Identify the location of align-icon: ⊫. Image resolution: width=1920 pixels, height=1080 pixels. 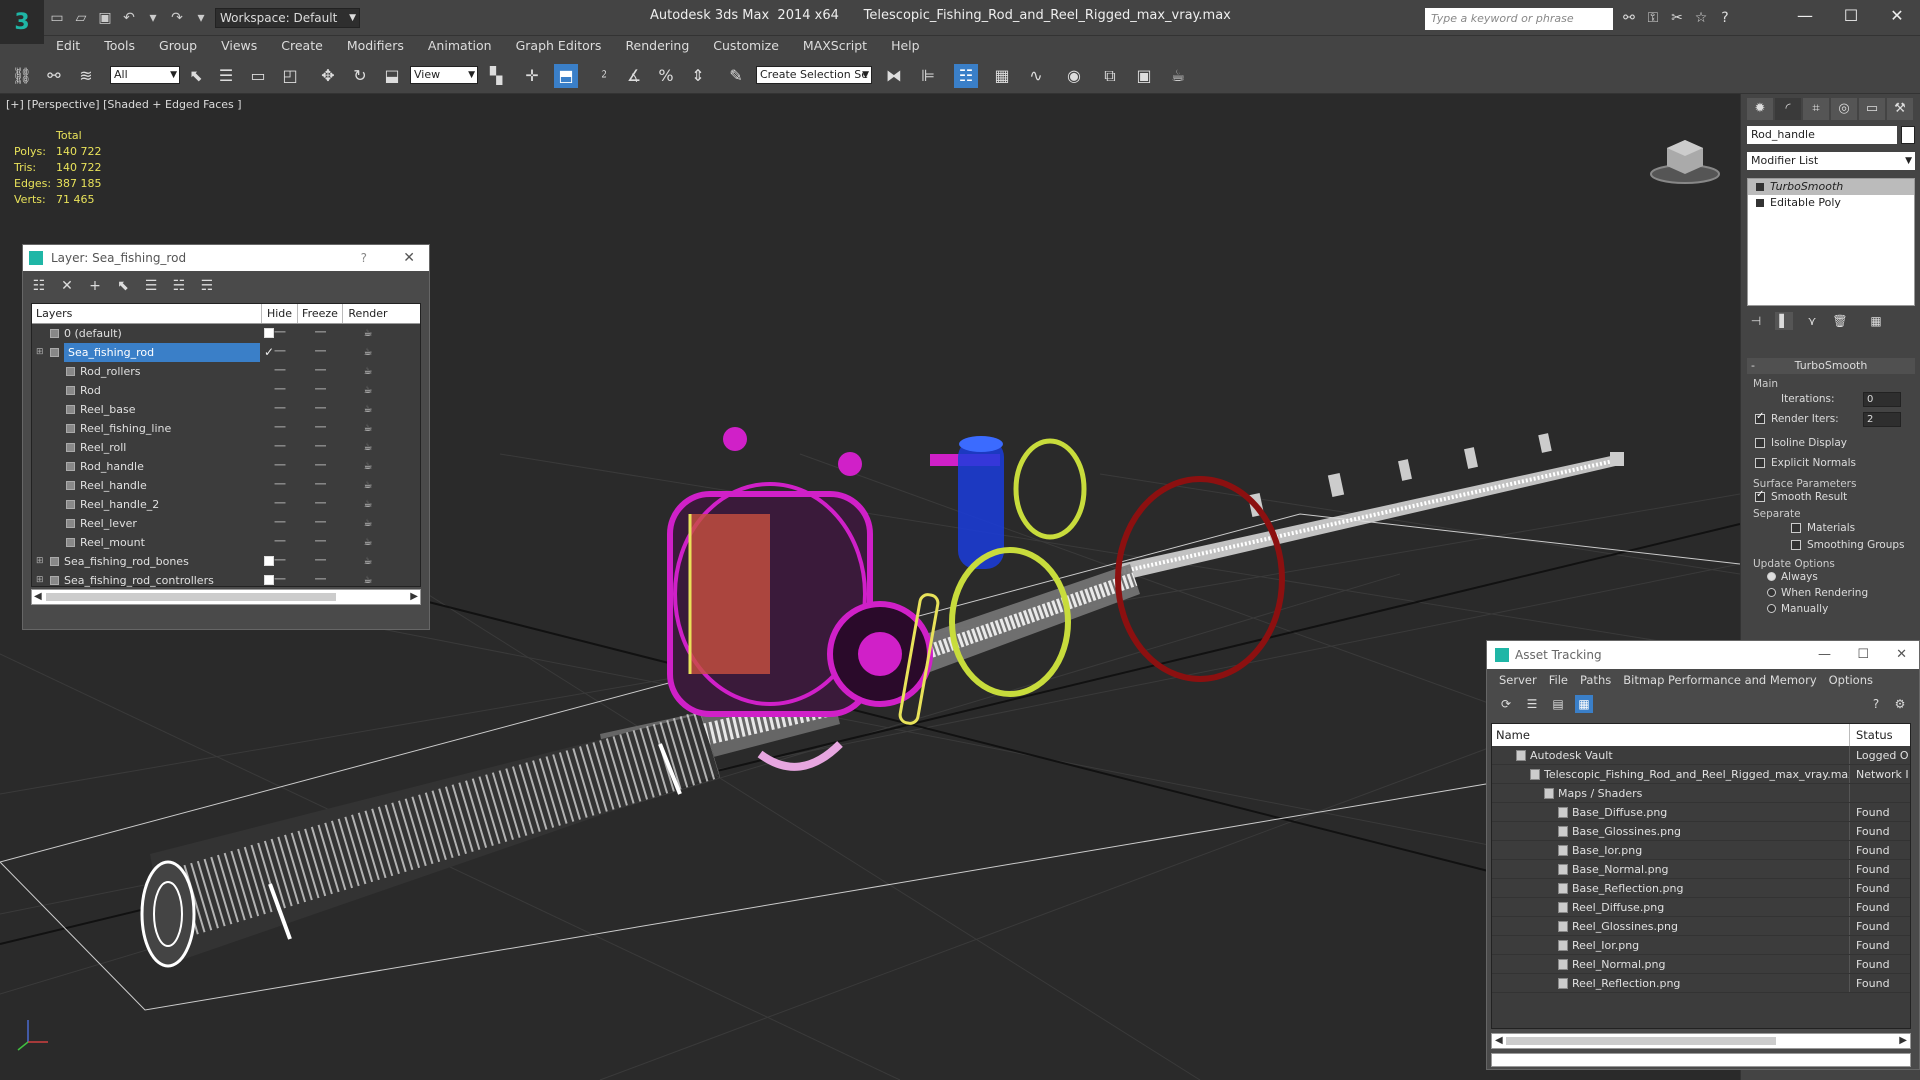
(928, 76).